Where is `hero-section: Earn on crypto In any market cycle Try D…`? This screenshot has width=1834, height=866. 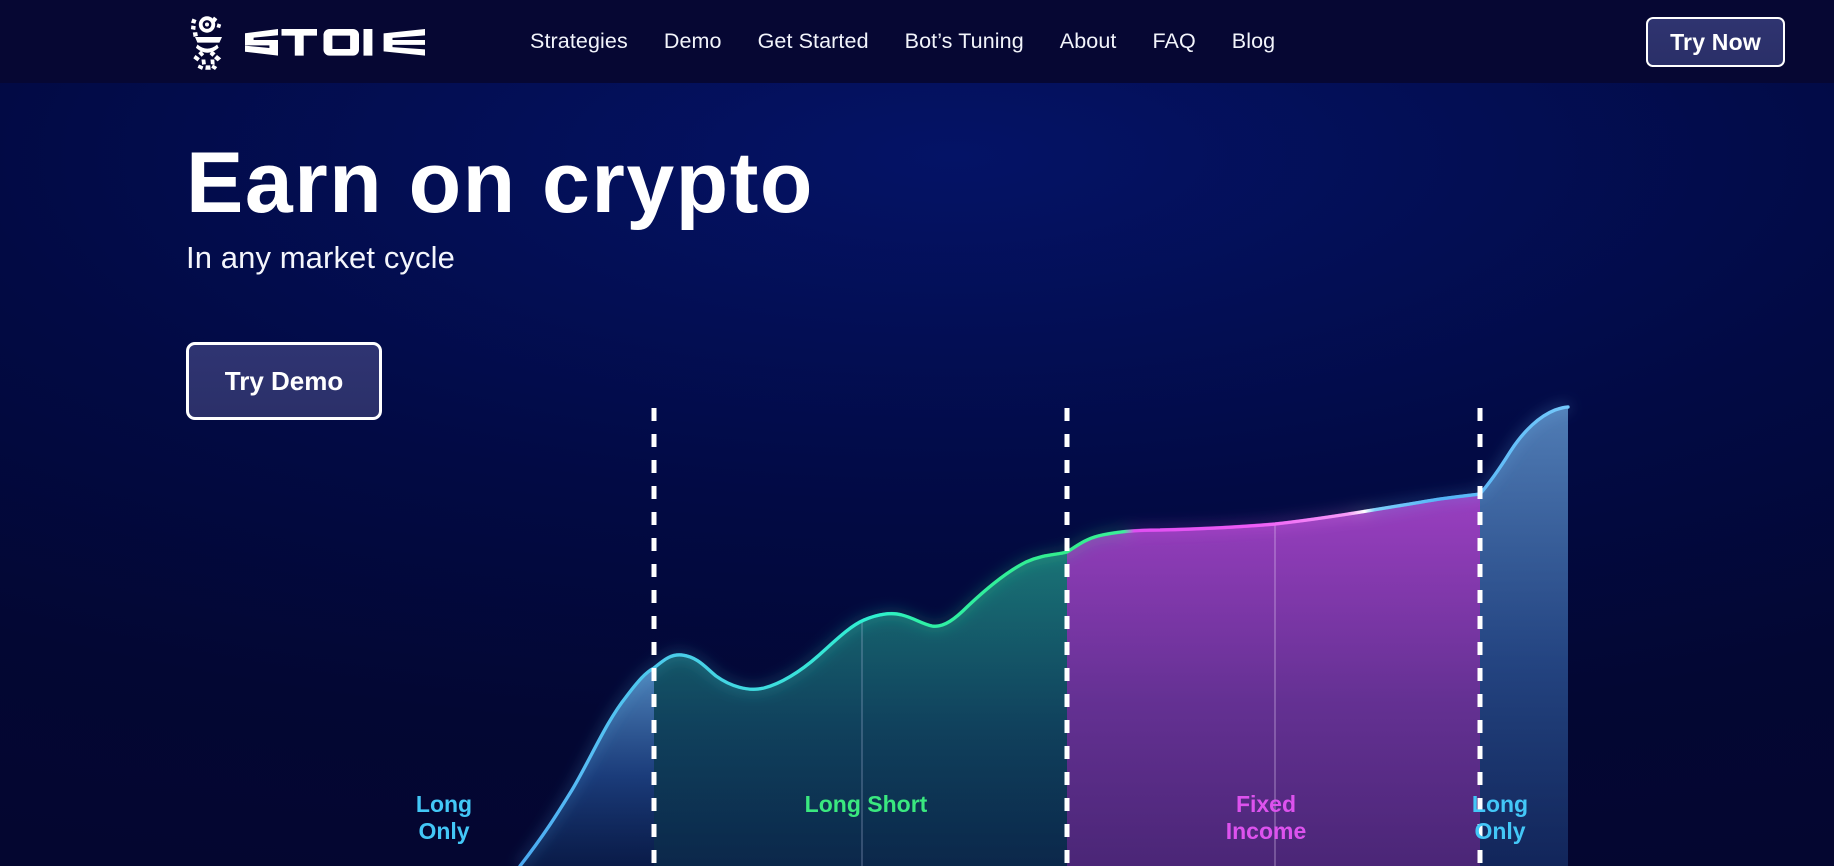 hero-section: Earn on crypto In any market cycle Try D… is located at coordinates (500, 280).